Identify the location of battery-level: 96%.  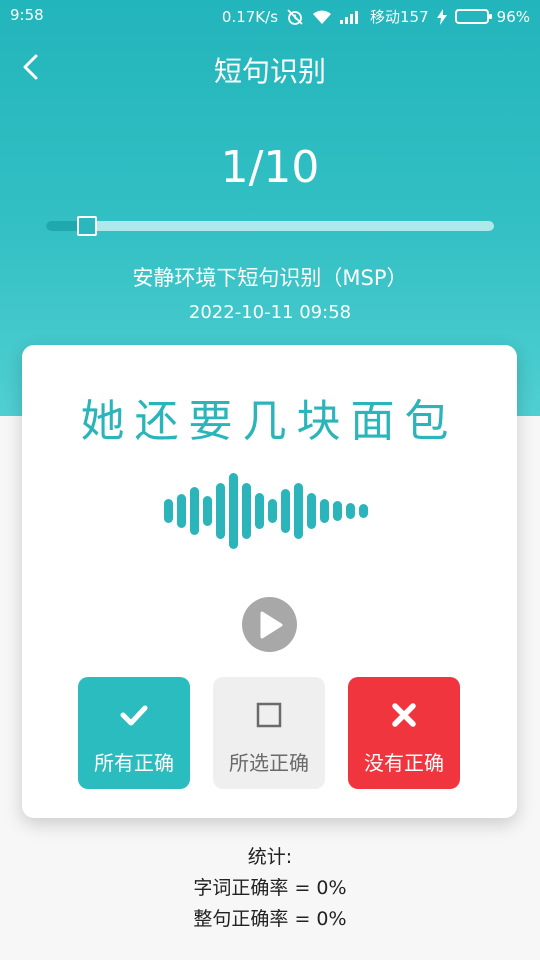
(513, 16).